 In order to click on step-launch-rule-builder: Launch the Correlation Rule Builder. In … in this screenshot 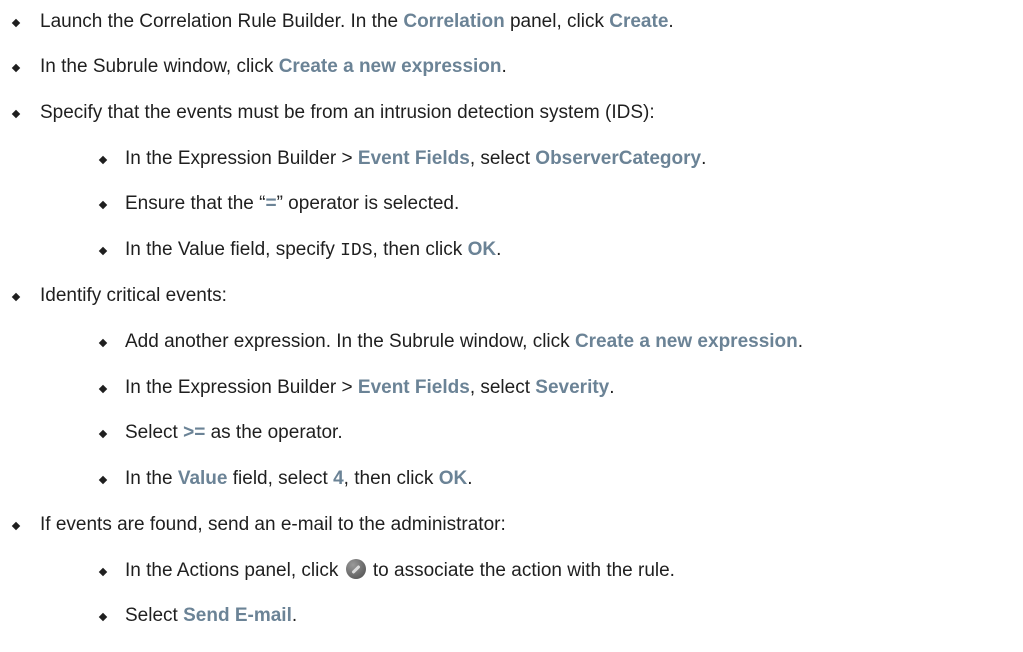, I will do `click(357, 21)`.